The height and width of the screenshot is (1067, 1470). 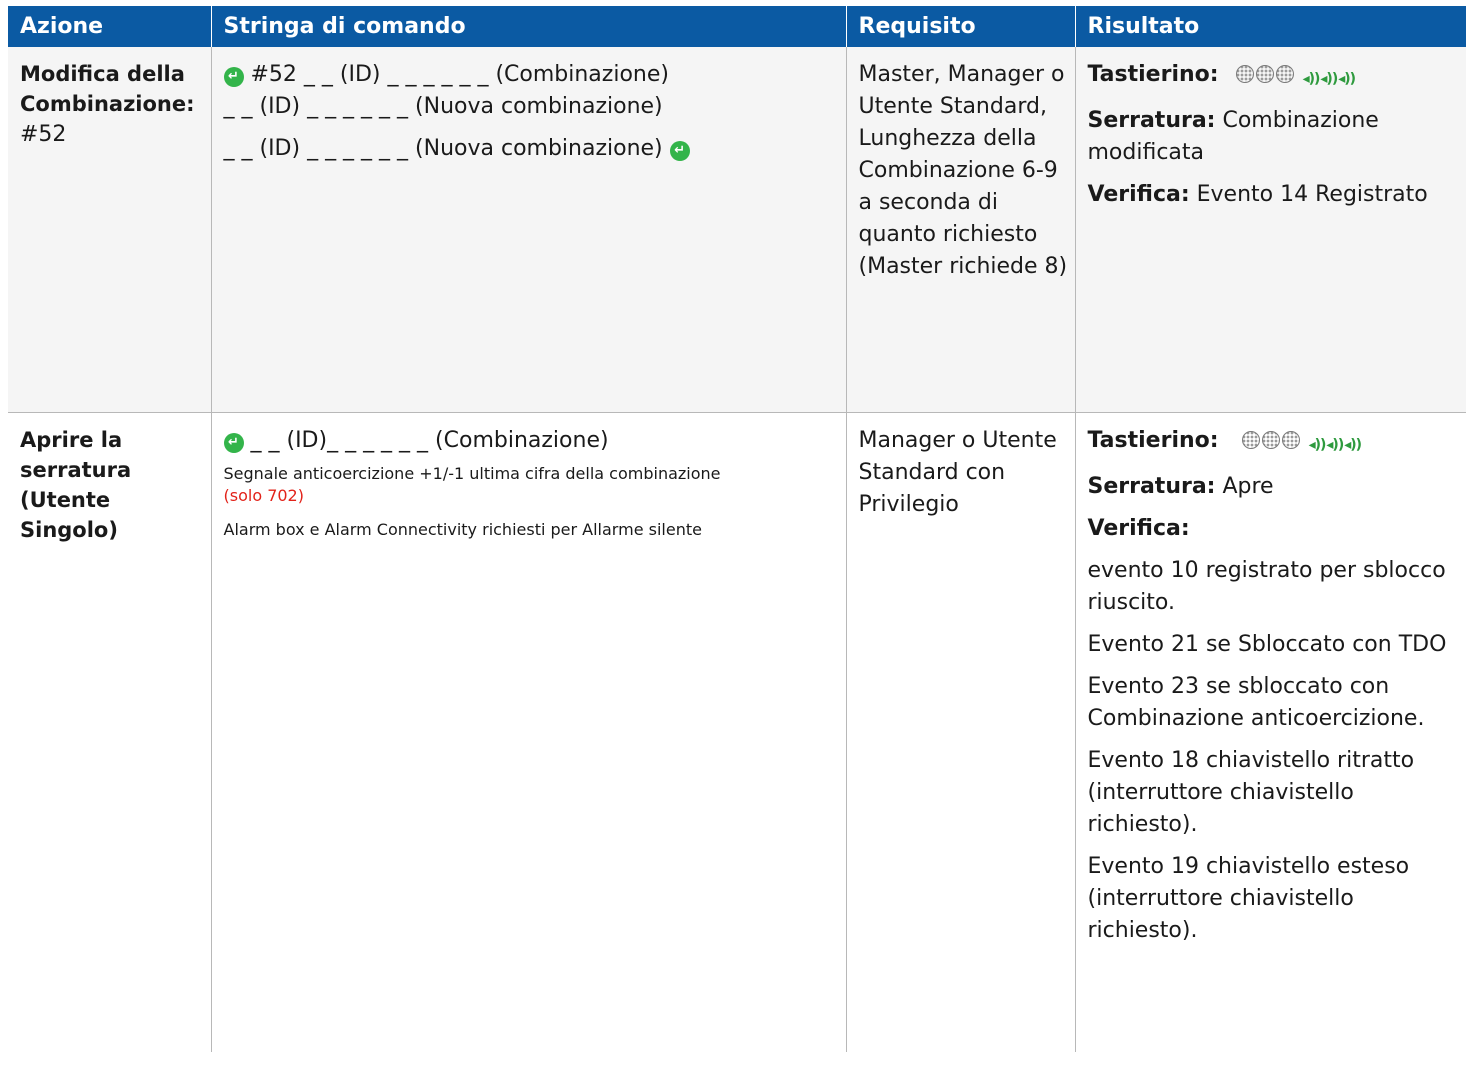 I want to click on action-code: #52, so click(x=43, y=134).